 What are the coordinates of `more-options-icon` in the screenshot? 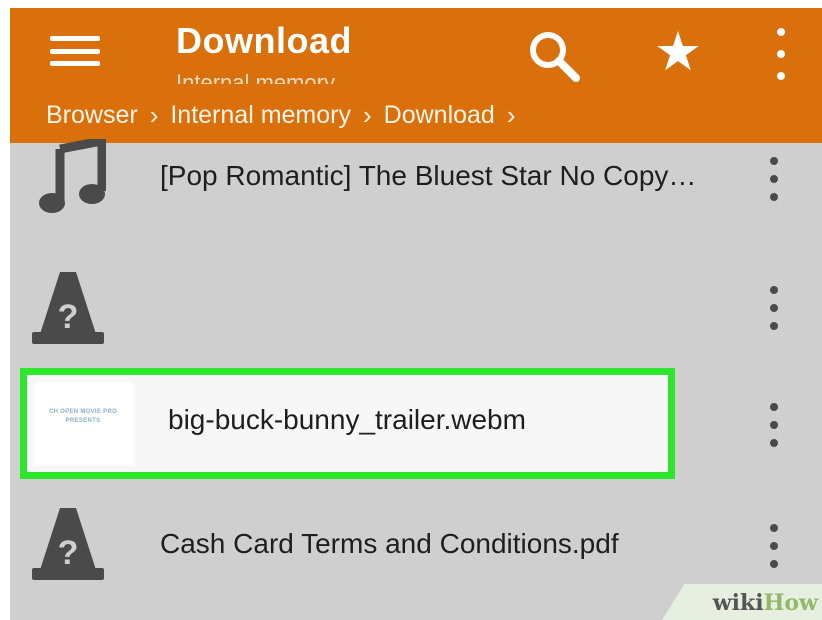 It's located at (781, 54).